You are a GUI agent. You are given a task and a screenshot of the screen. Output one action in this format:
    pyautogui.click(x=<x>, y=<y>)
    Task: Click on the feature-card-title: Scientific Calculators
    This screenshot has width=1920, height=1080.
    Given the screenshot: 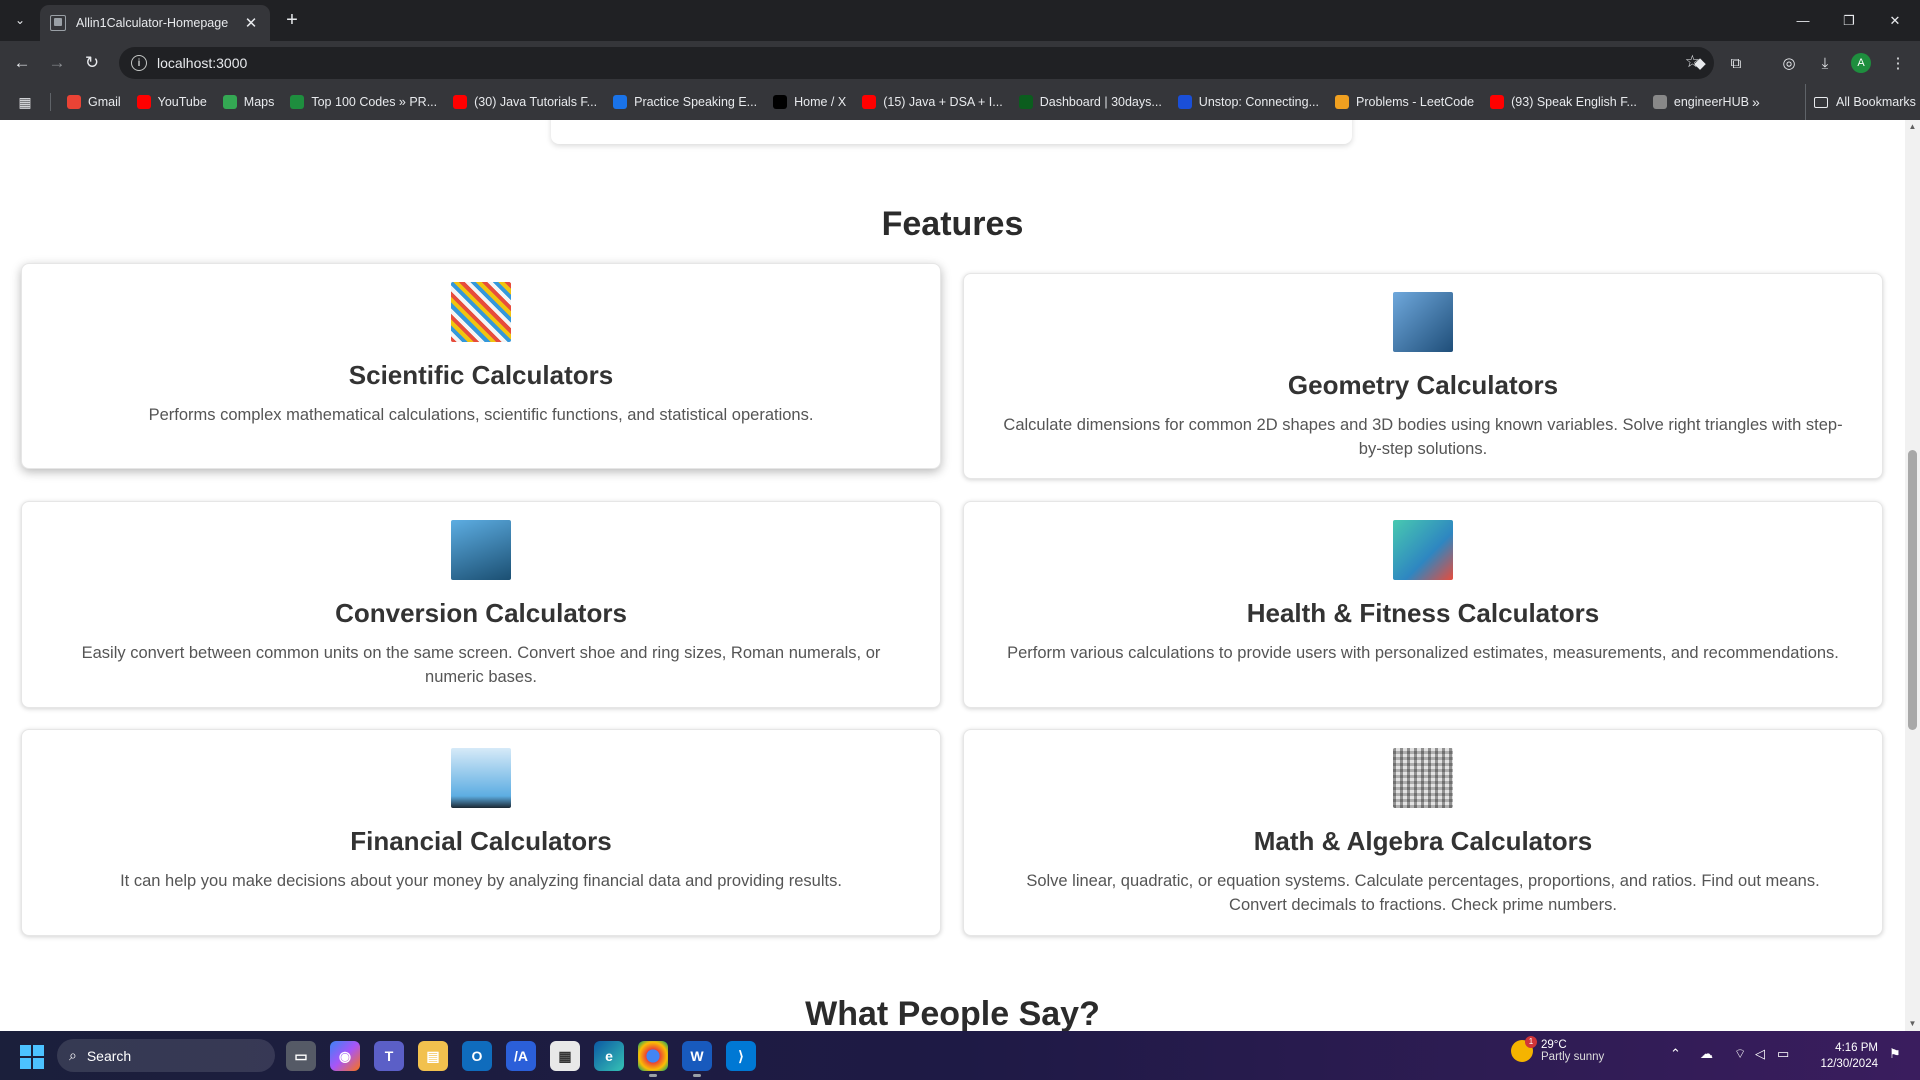 What is the action you would take?
    pyautogui.click(x=481, y=375)
    